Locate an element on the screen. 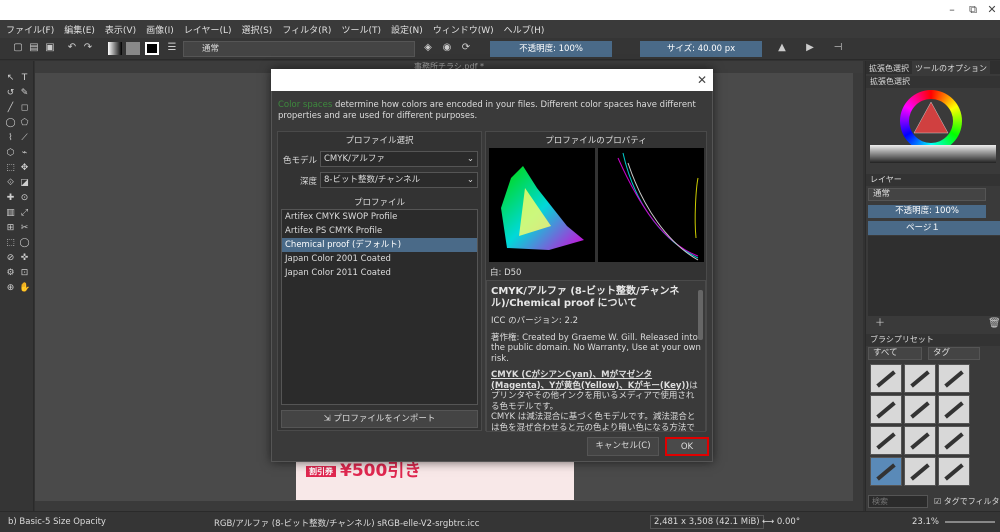 The width and height of the screenshot is (1000, 532). layer-row: ページ１ is located at coordinates (934, 228).